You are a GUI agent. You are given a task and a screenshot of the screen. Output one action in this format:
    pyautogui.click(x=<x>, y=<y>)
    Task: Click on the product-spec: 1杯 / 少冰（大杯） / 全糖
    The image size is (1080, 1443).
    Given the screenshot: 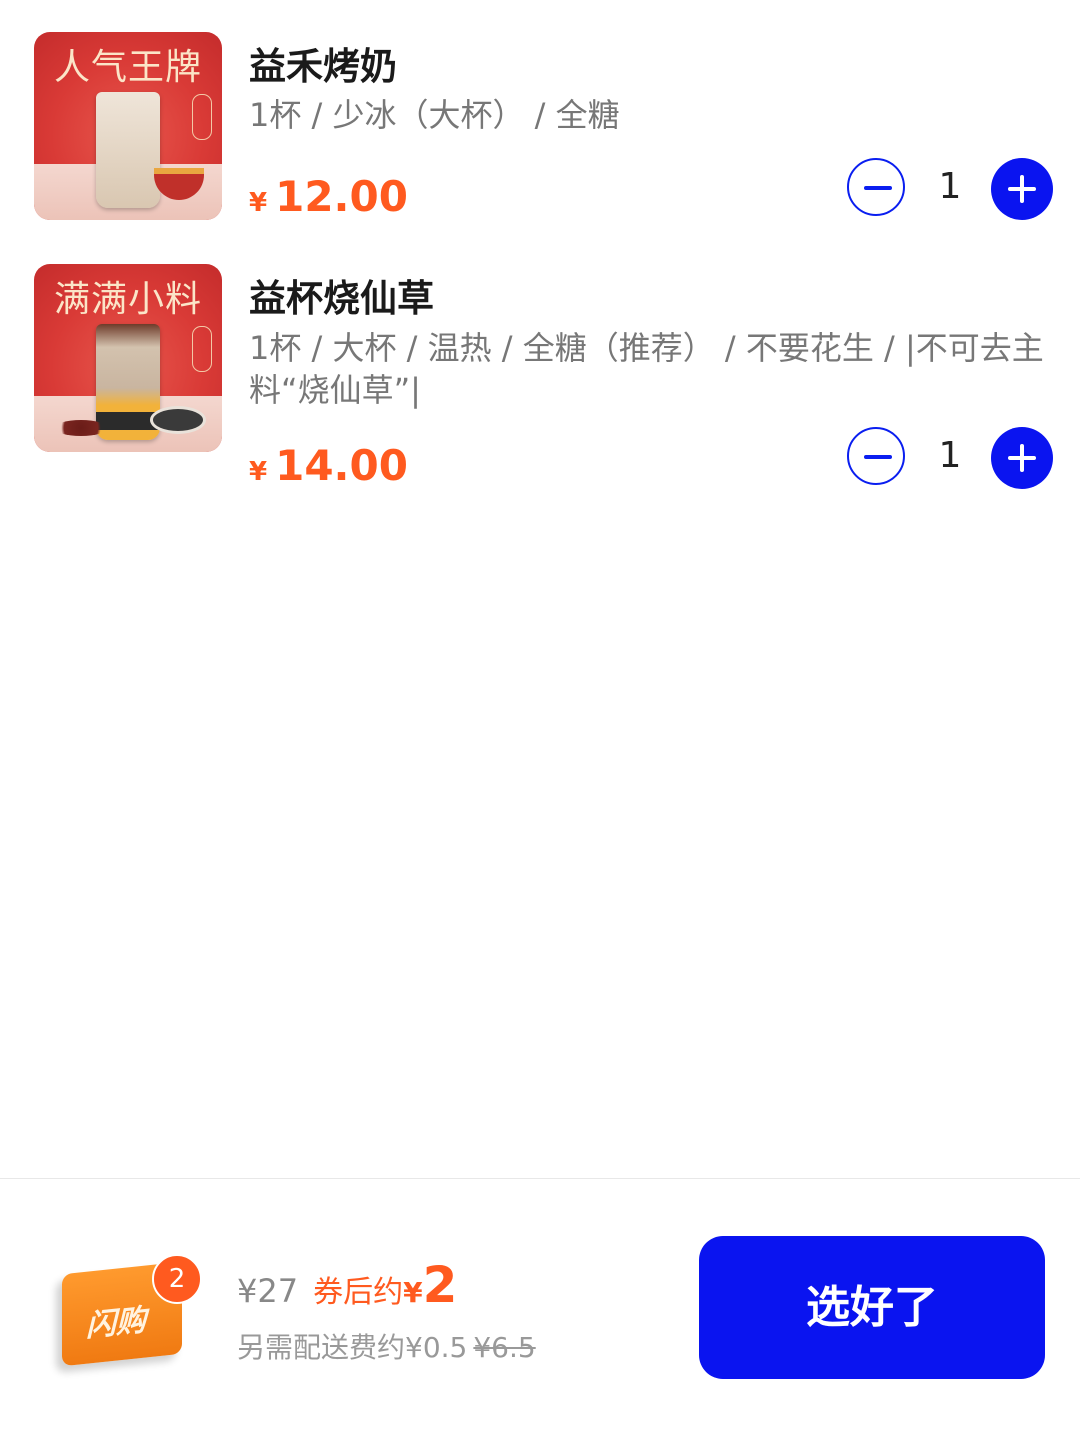 What is the action you would take?
    pyautogui.click(x=434, y=115)
    